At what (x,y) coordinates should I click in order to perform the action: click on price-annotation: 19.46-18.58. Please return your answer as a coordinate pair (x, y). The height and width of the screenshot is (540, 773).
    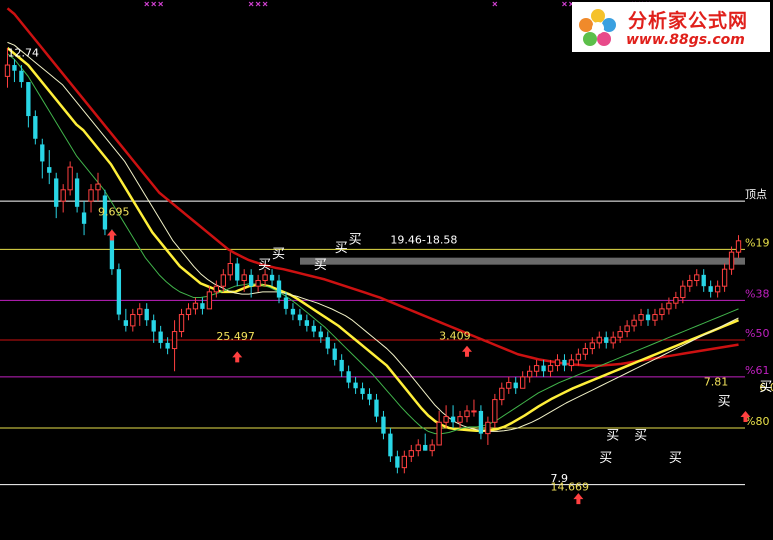
    Looking at the image, I should click on (423, 240).